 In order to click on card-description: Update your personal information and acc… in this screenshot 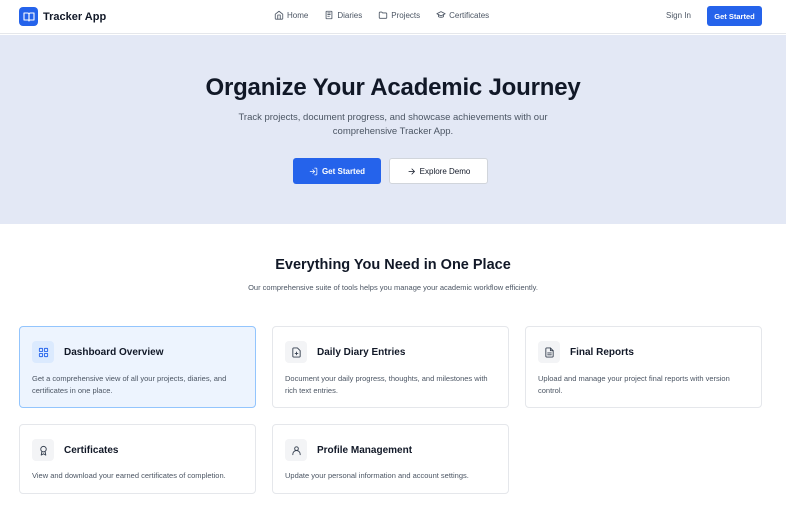, I will do `click(377, 475)`.